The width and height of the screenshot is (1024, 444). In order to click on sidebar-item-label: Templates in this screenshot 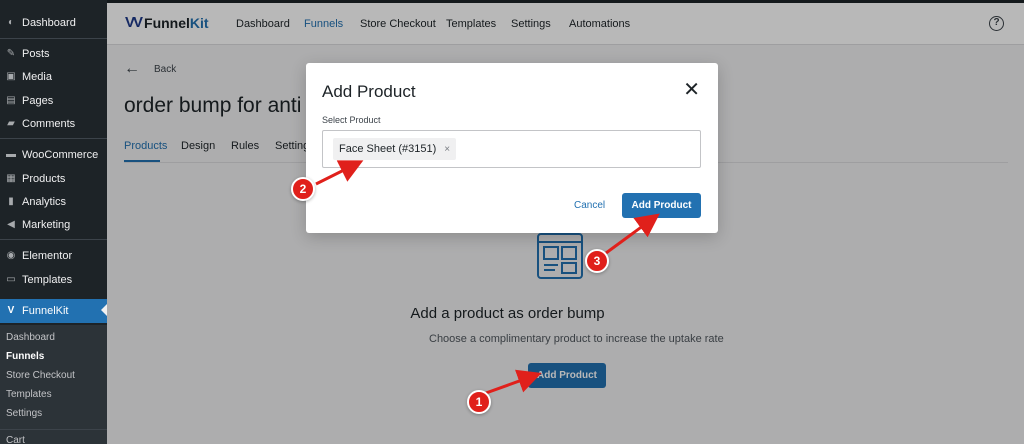, I will do `click(47, 279)`.